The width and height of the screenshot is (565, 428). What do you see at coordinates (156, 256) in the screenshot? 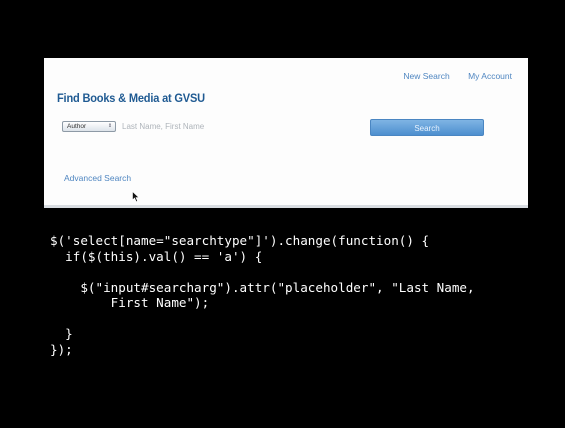
I see `code-line: if($(this).val() == 'a') {` at bounding box center [156, 256].